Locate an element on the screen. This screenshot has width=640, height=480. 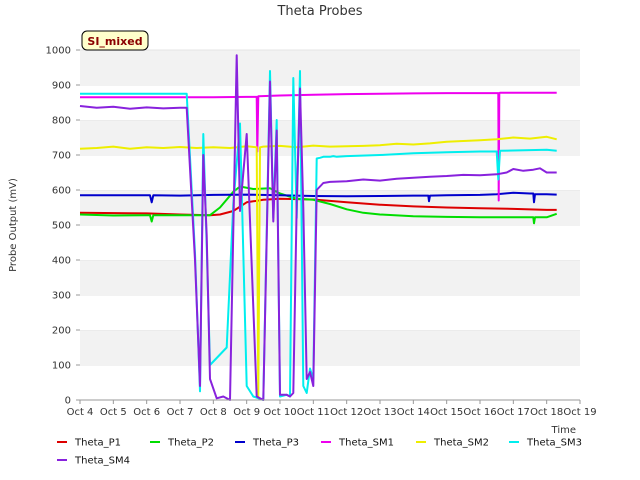
x-tick-label: Oct 13 is located at coordinates (379, 412).